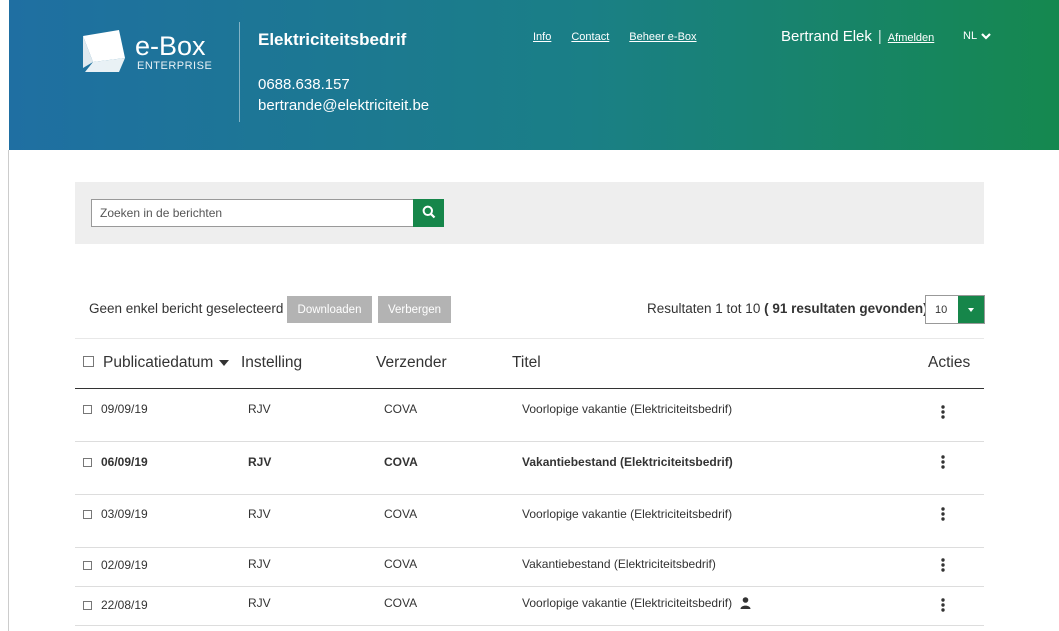 This screenshot has width=1059, height=631. Describe the element at coordinates (104, 51) in the screenshot. I see `ebox-logo-icon` at that location.